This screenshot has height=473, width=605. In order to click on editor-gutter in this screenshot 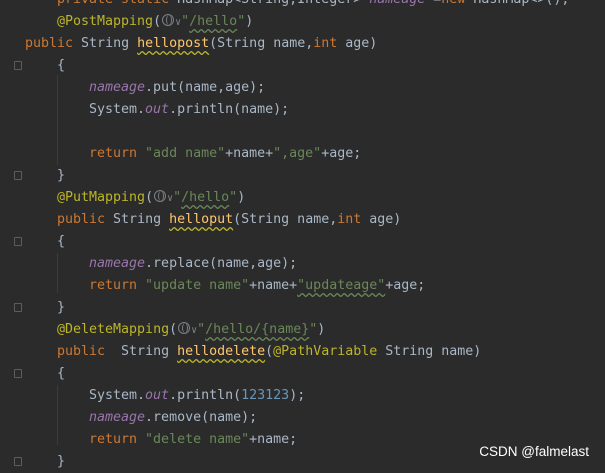, I will do `click(20, 234)`.